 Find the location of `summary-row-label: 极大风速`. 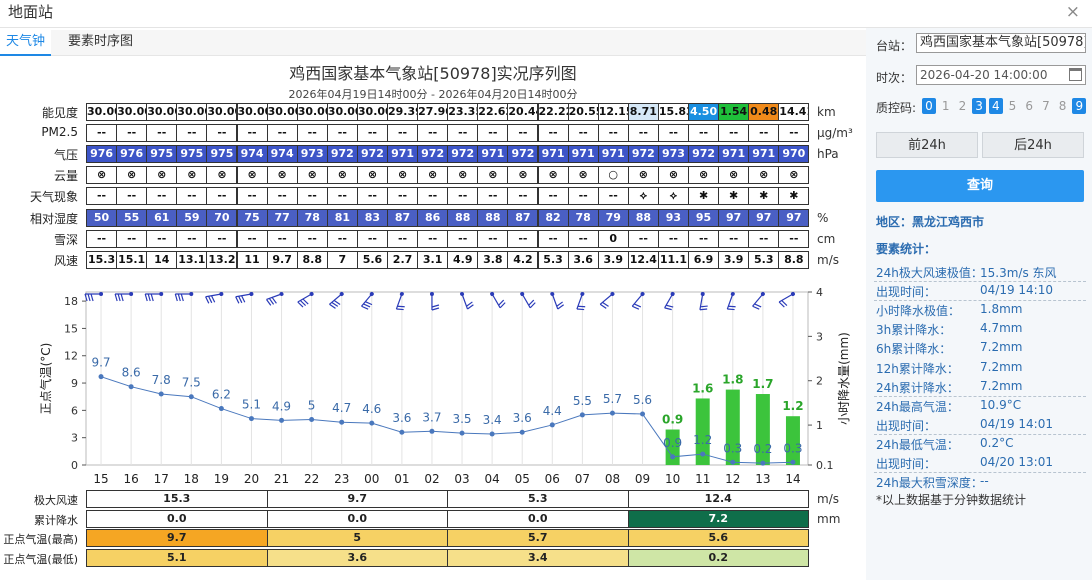

summary-row-label: 极大风速 is located at coordinates (56, 500).